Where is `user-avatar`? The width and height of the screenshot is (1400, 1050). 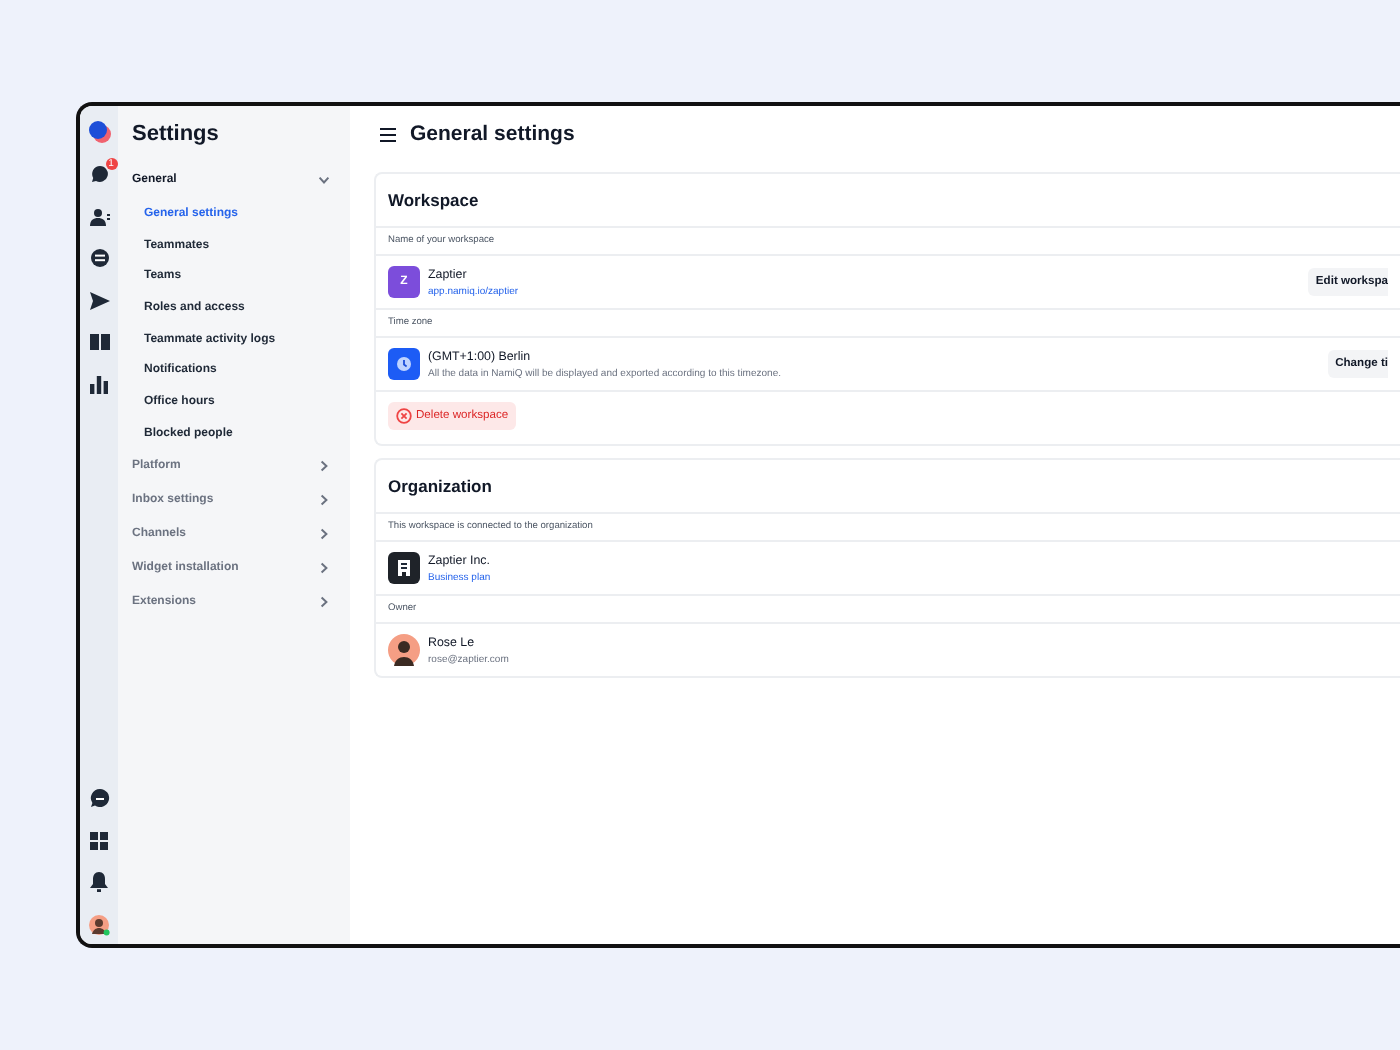 user-avatar is located at coordinates (99, 924).